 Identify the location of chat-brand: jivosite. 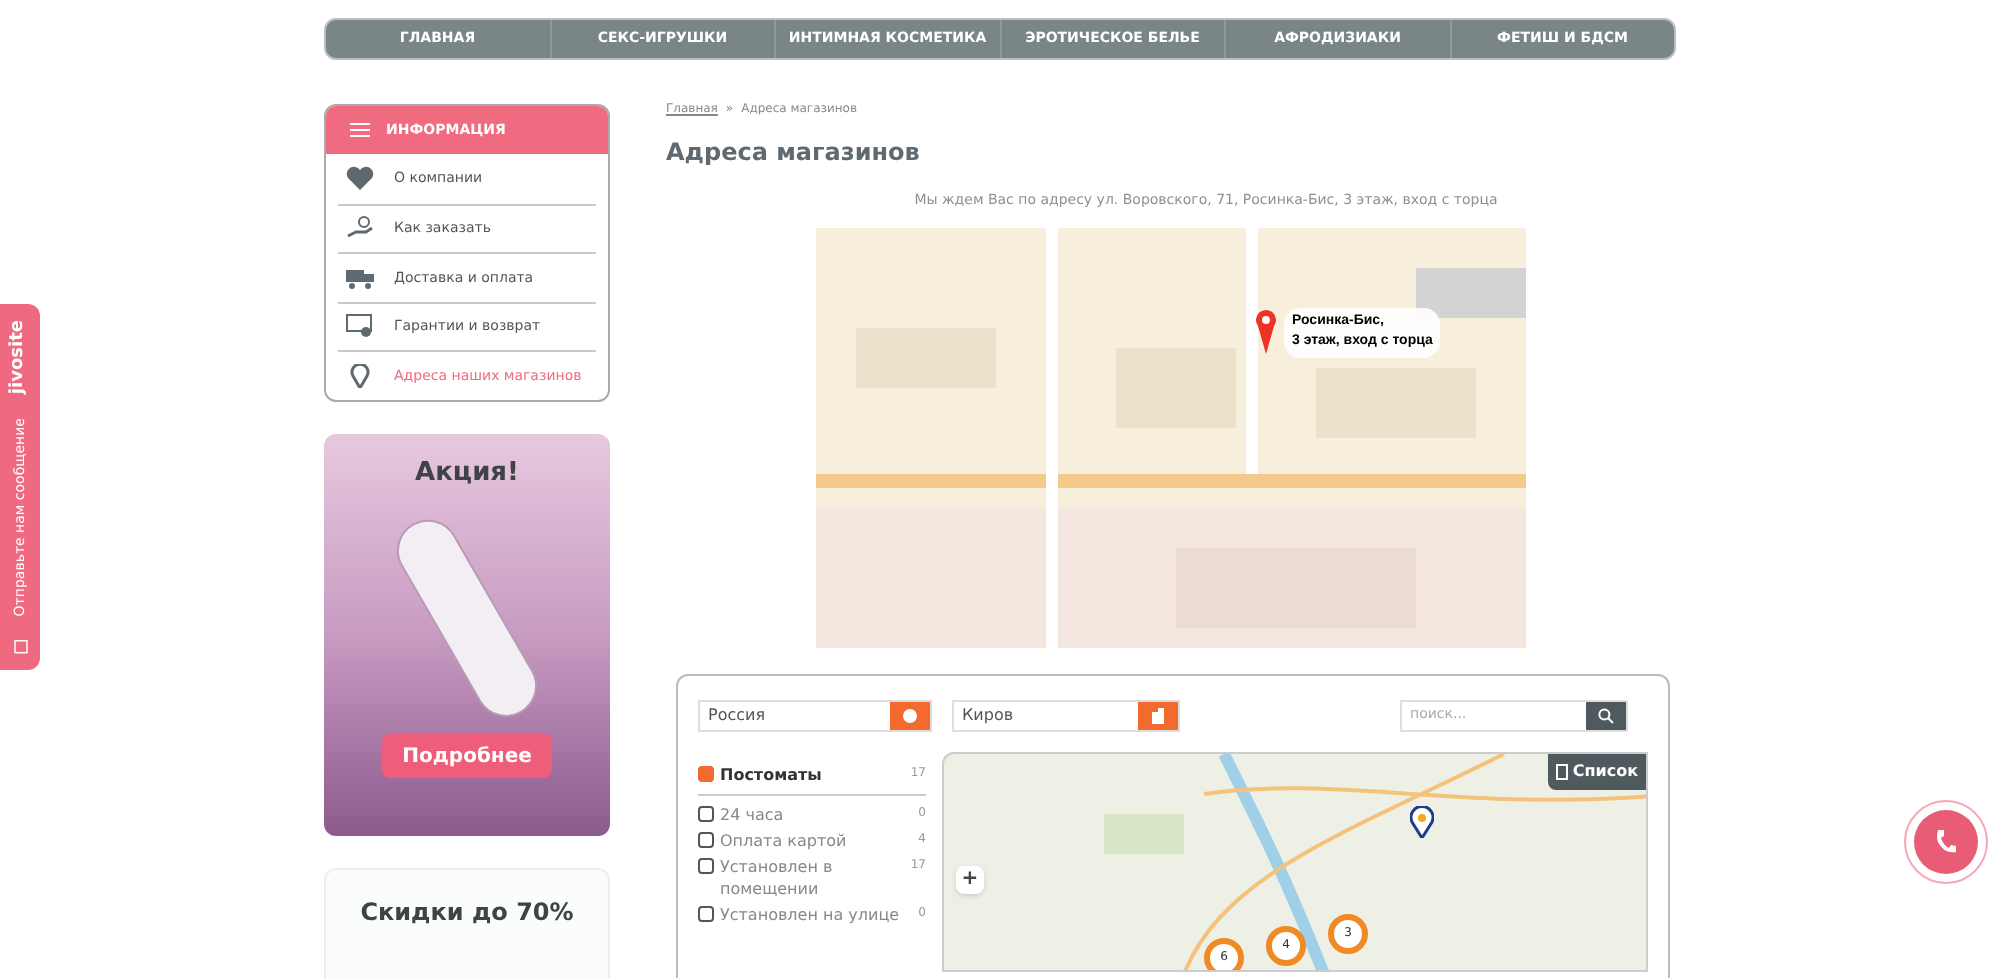
(18, 357).